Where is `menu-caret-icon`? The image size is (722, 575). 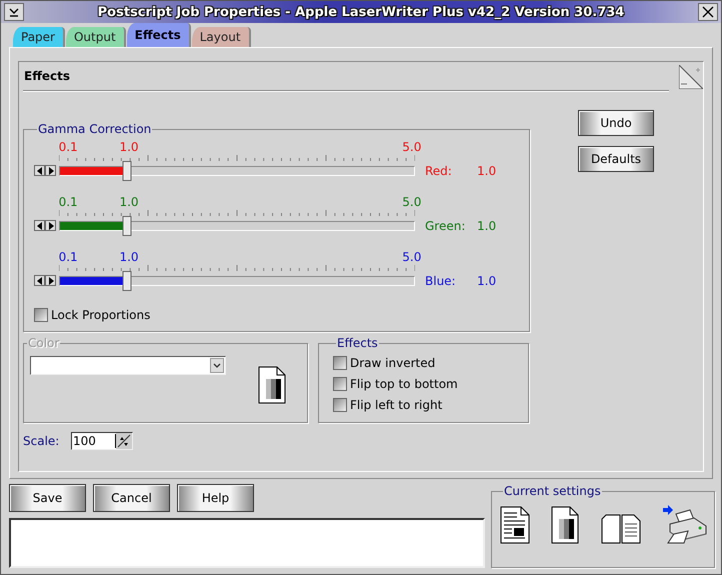
menu-caret-icon is located at coordinates (14, 12).